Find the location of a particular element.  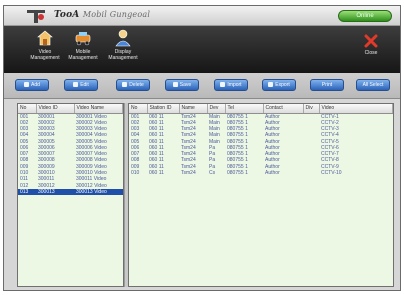

right-column-header: Tel is located at coordinates (244, 109).